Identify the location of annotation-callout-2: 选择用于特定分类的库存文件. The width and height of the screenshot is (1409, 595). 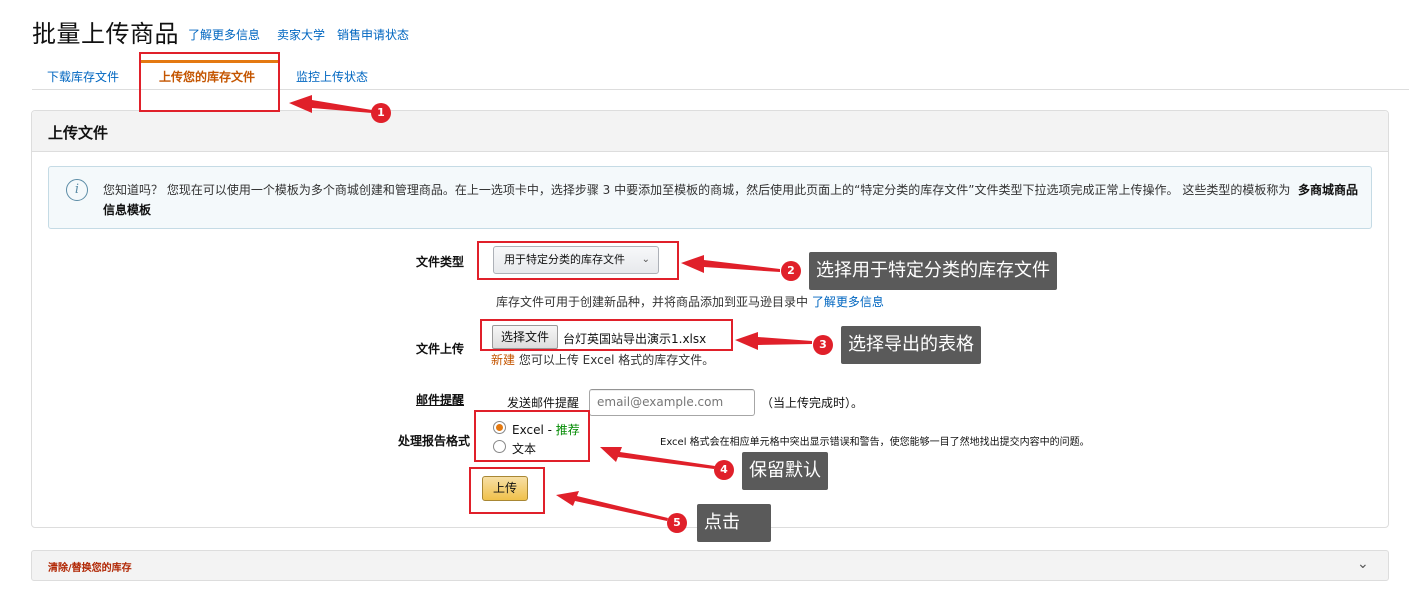
(933, 271).